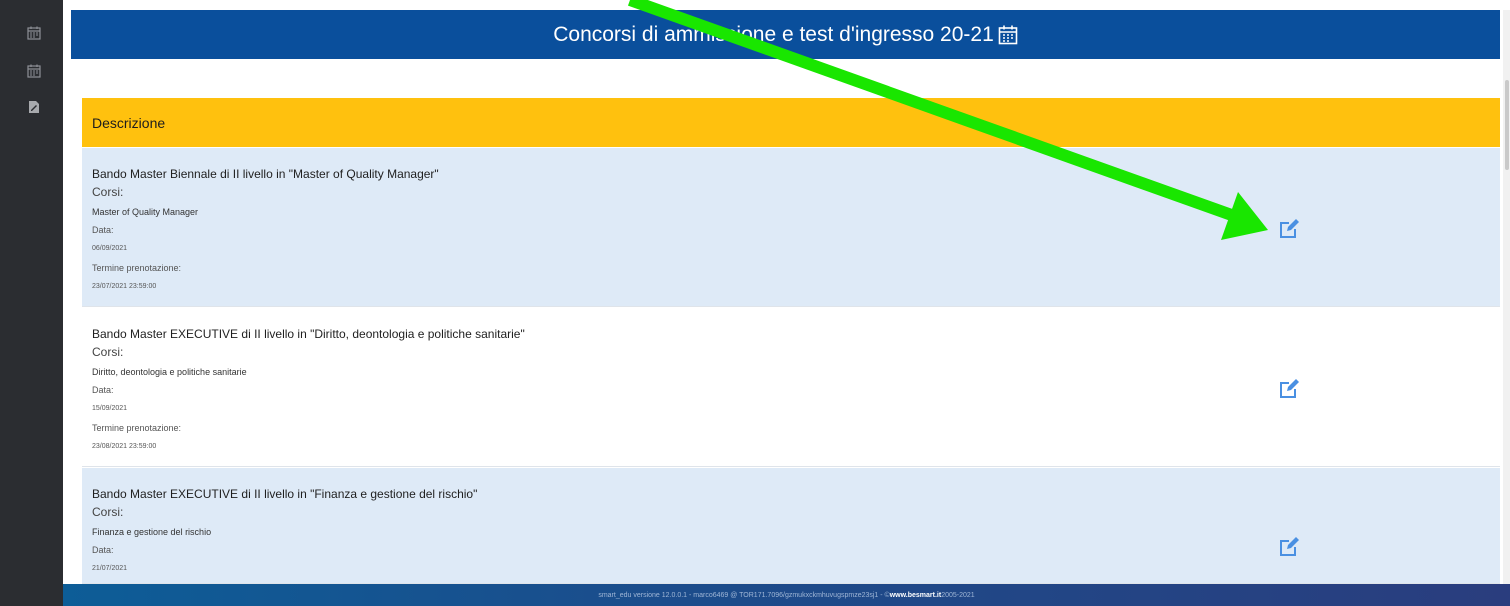 The width and height of the screenshot is (1510, 606). What do you see at coordinates (145, 212) in the screenshot?
I see `corsi-value: Master of Quality Manager` at bounding box center [145, 212].